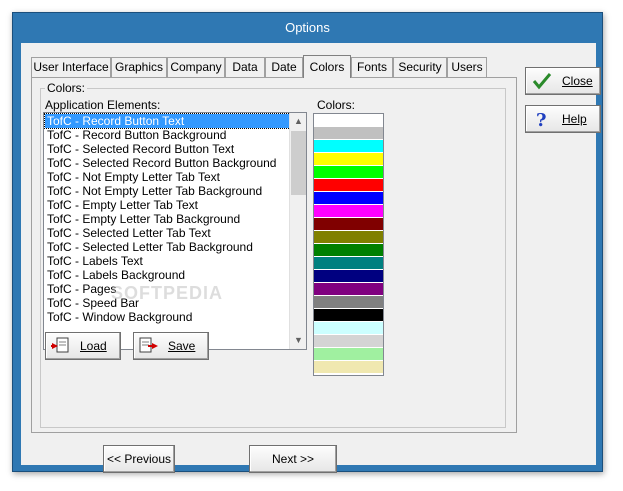 The image size is (623, 491). What do you see at coordinates (327, 66) in the screenshot?
I see `tab-colors: Colors` at bounding box center [327, 66].